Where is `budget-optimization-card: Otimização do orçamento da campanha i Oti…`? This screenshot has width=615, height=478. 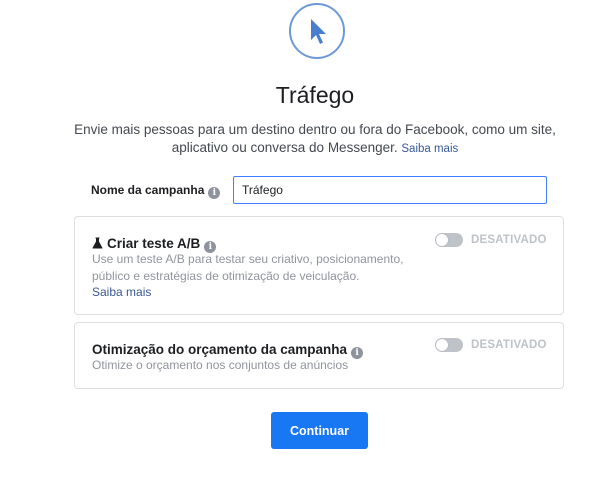 budget-optimization-card: Otimização do orçamento da campanha i Oti… is located at coordinates (319, 355).